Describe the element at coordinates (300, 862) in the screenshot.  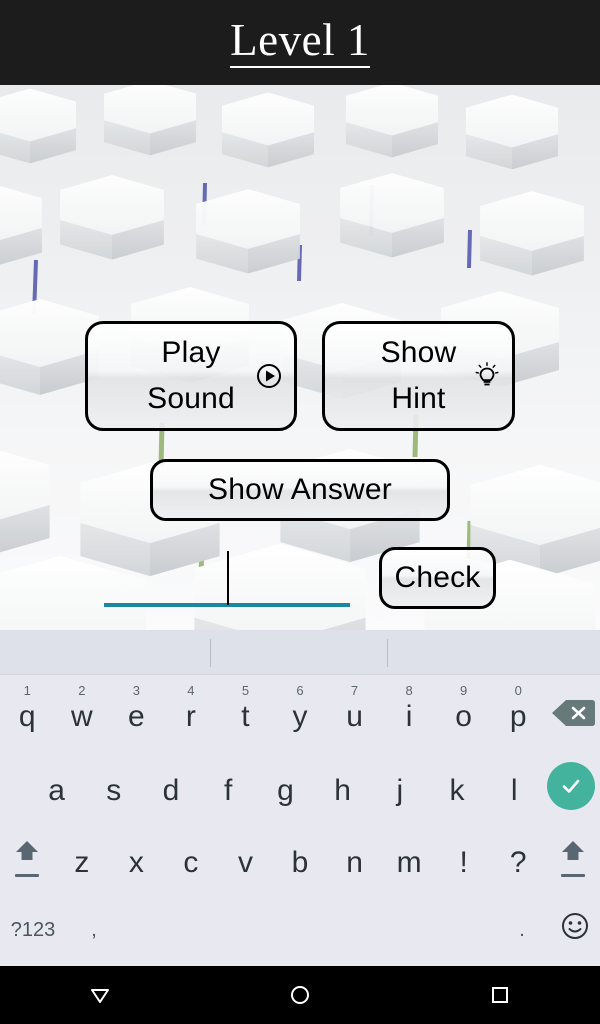
I see `key-label-b: b` at that location.